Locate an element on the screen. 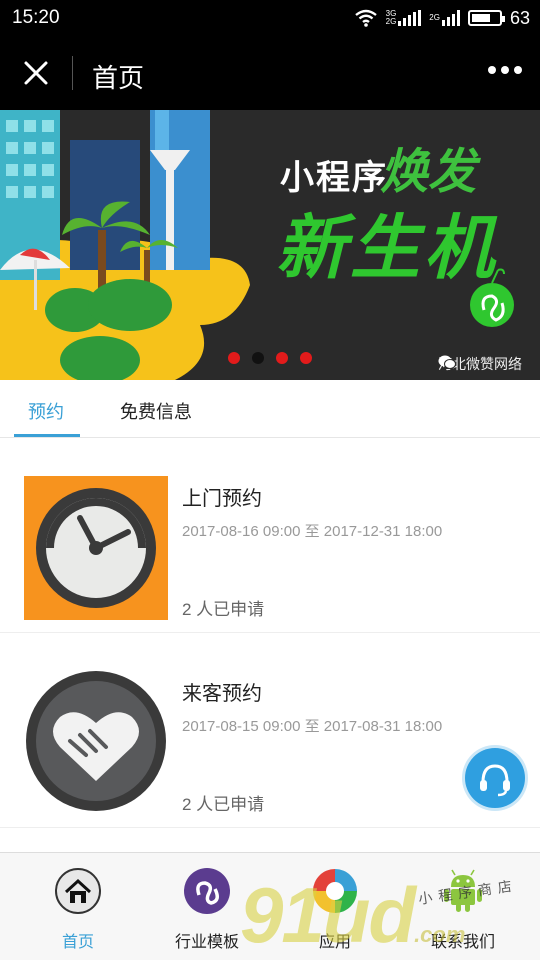  carousel-indicators is located at coordinates (270, 358).